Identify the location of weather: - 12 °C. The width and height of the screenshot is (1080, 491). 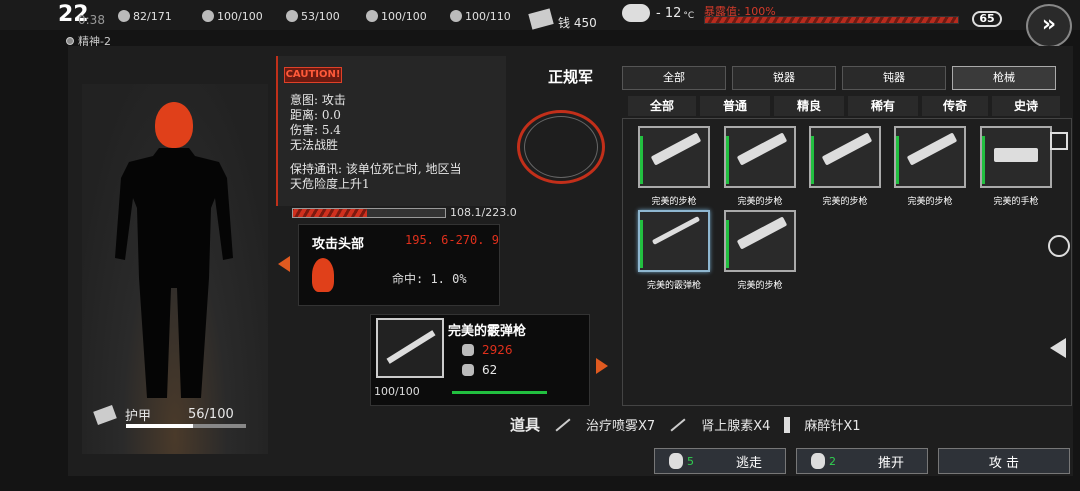
(658, 13).